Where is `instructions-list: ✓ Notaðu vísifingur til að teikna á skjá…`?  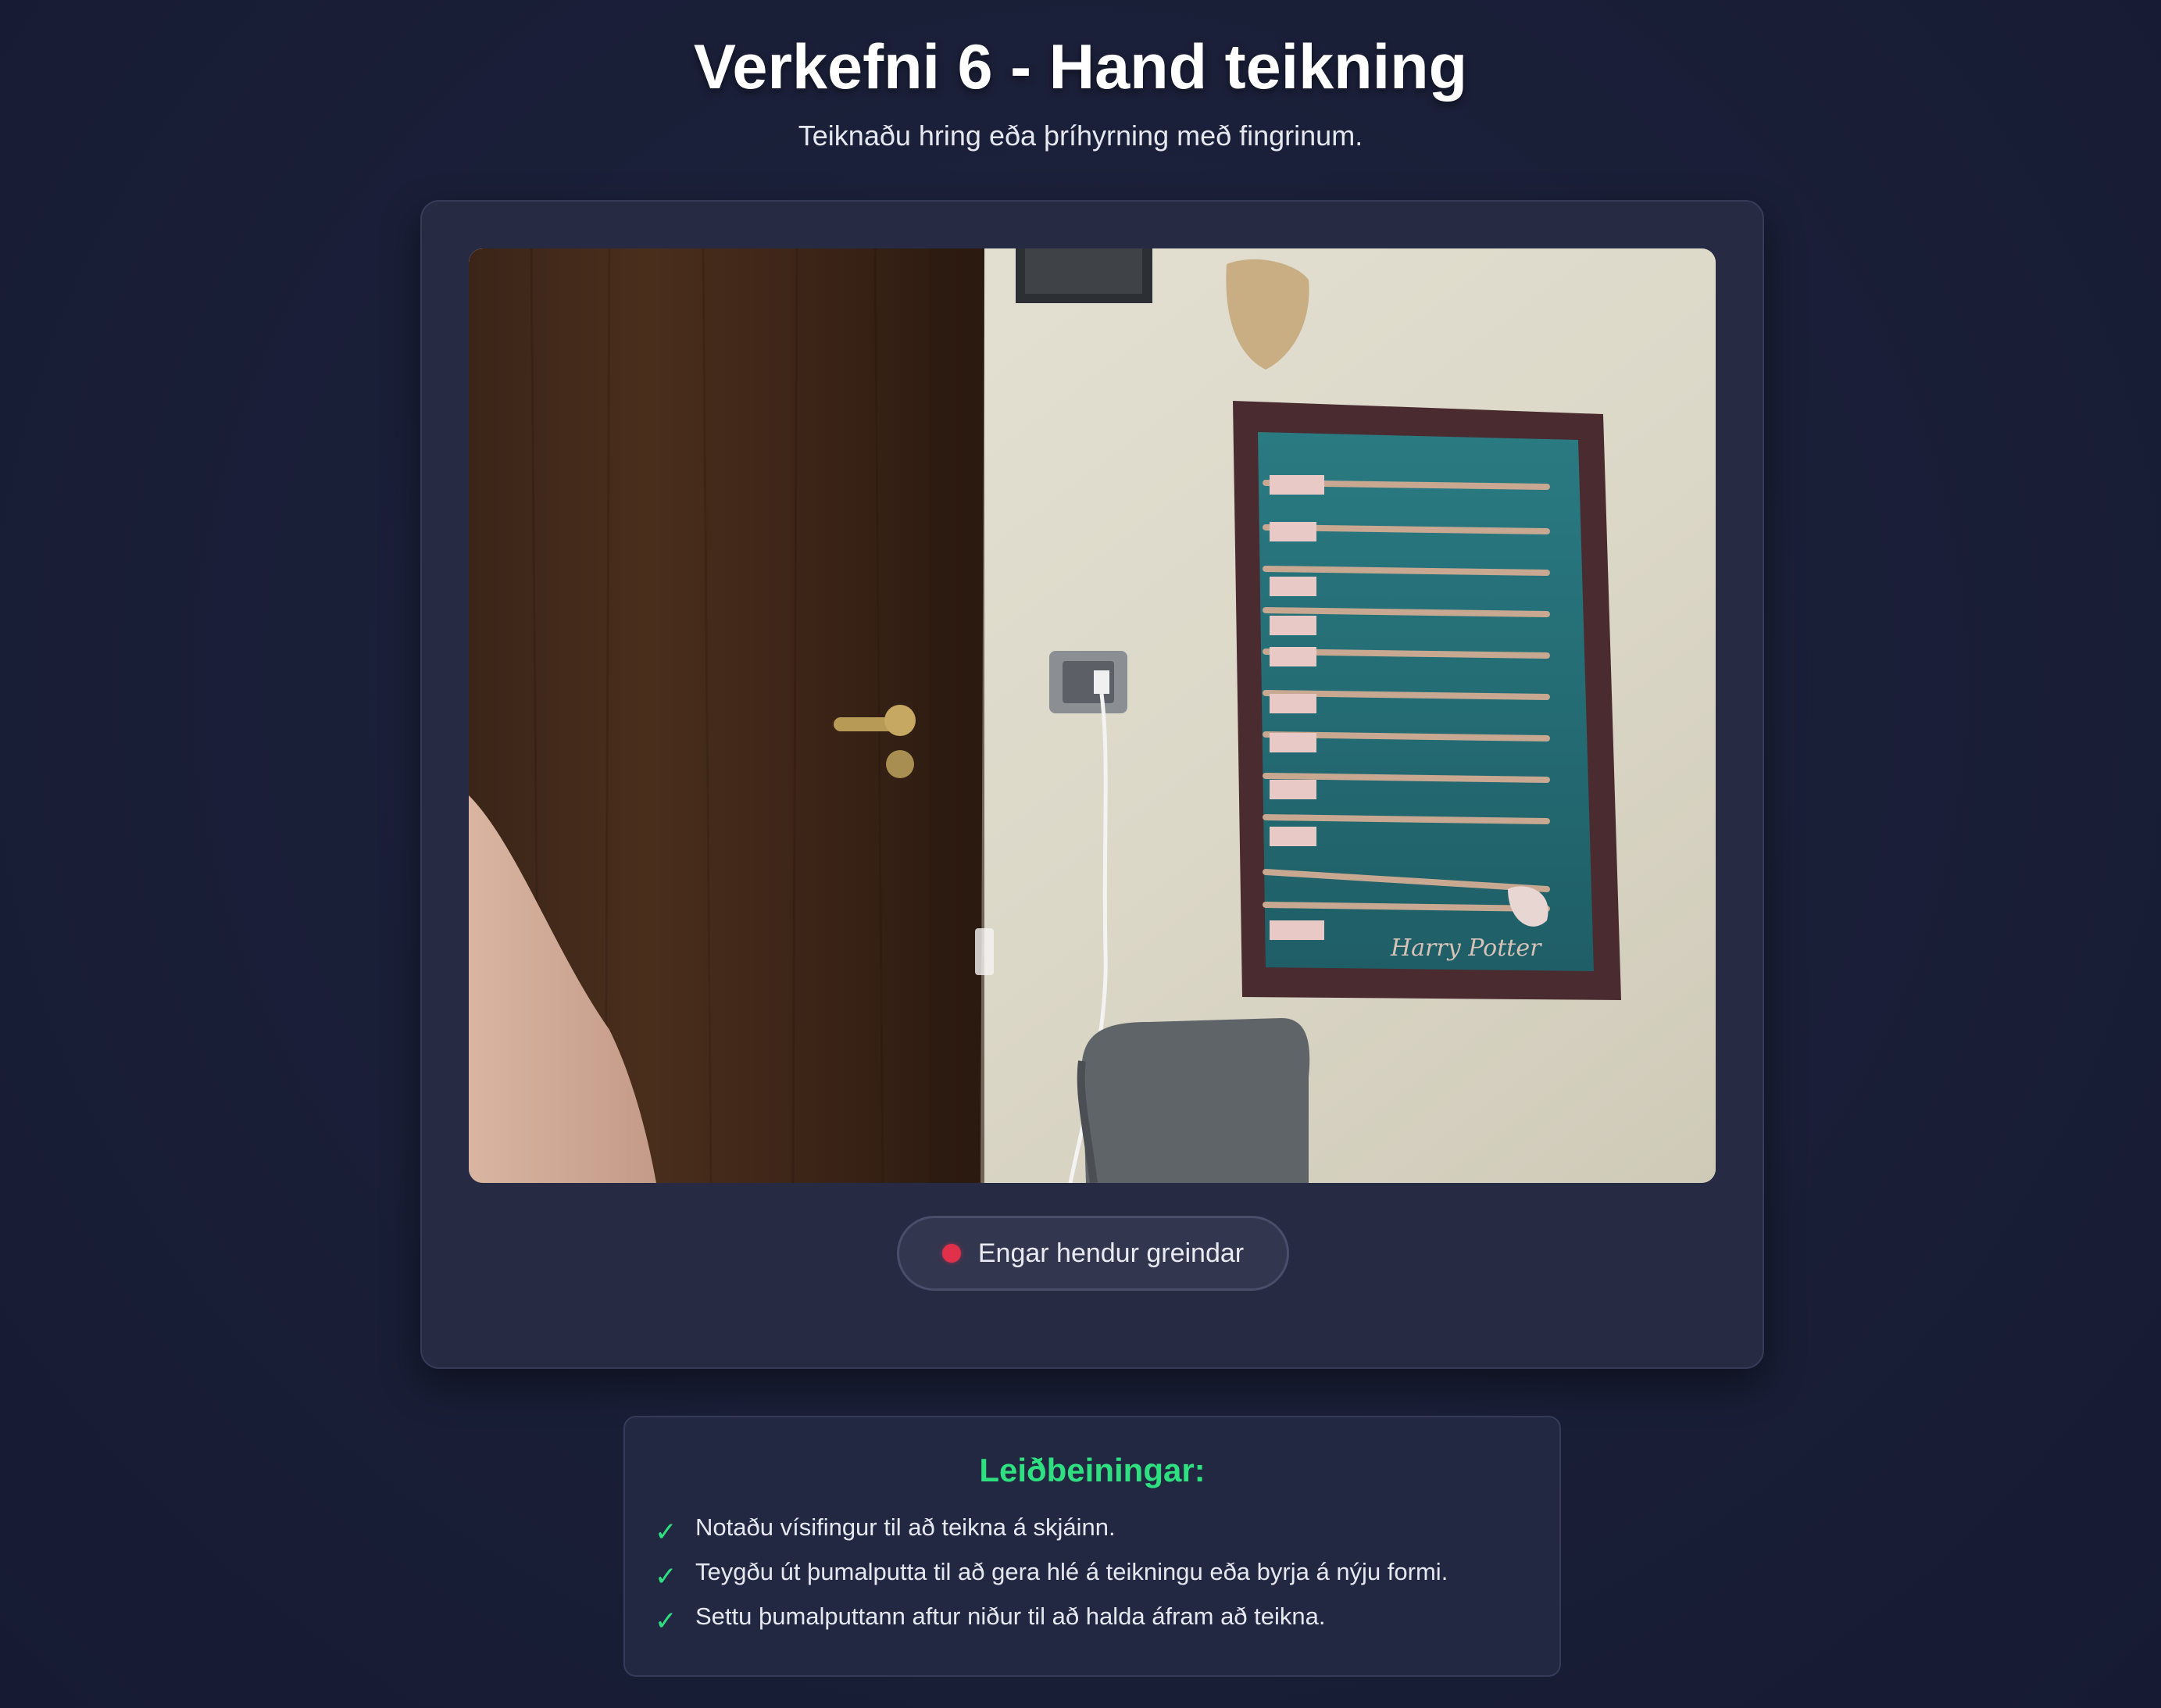 instructions-list: ✓ Notaðu vísifingur til að teikna á skjá… is located at coordinates (1051, 1571).